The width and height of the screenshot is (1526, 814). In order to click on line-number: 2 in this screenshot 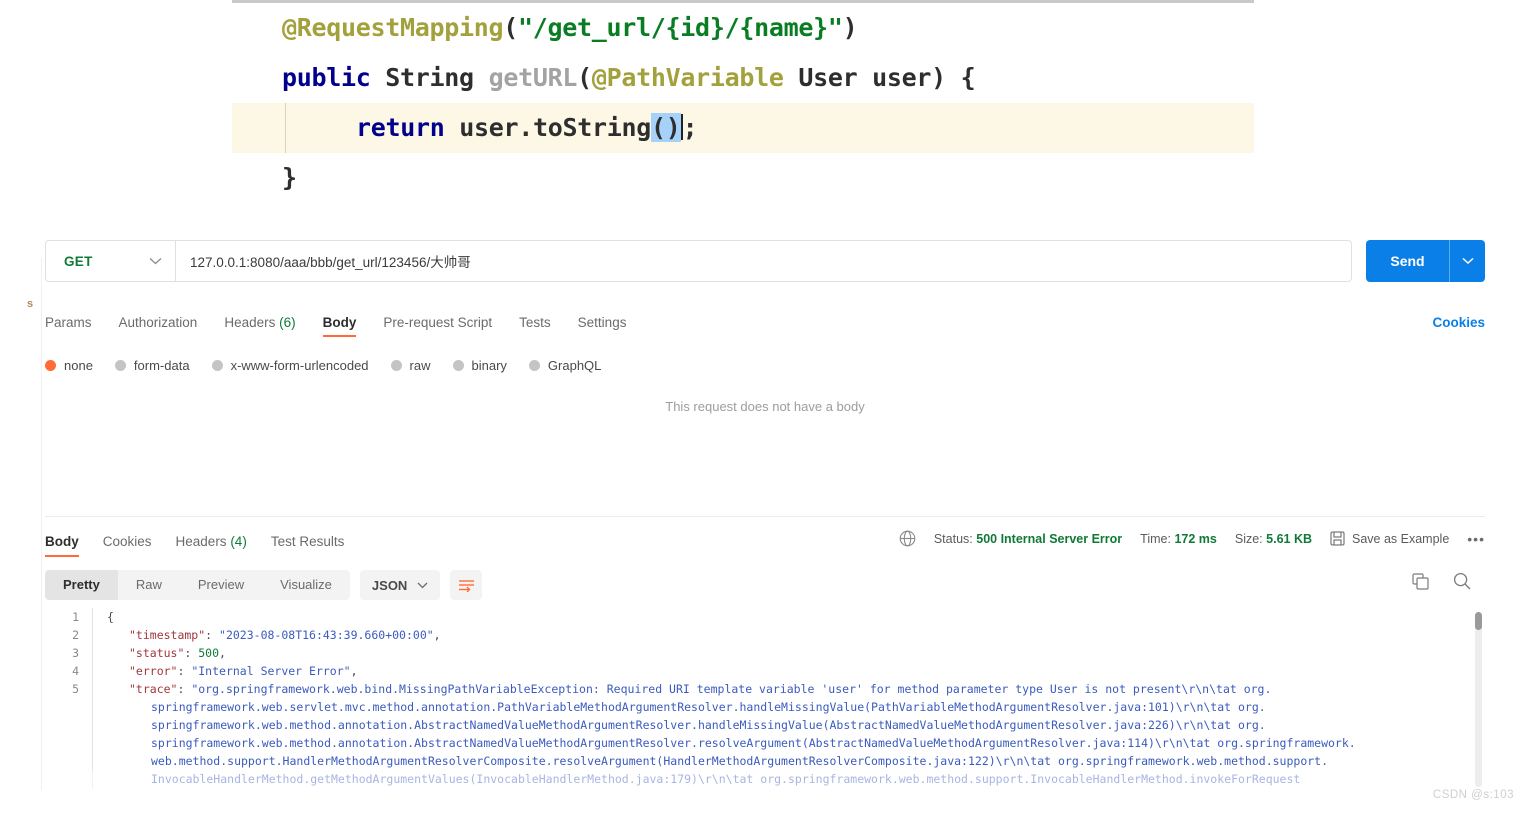, I will do `click(75, 635)`.